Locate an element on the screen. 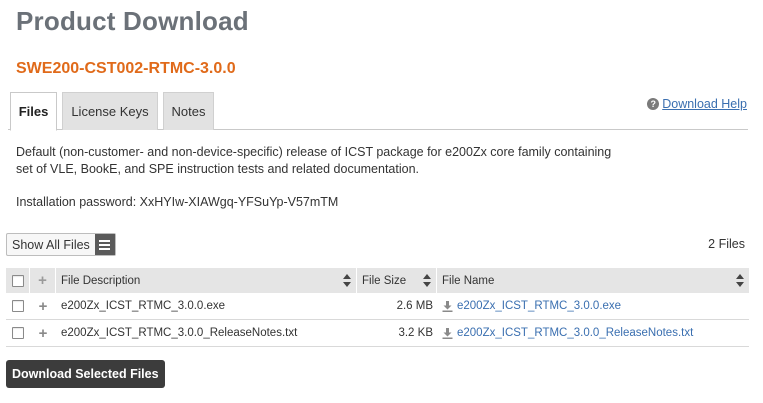  select-all-cell is located at coordinates (18, 280).